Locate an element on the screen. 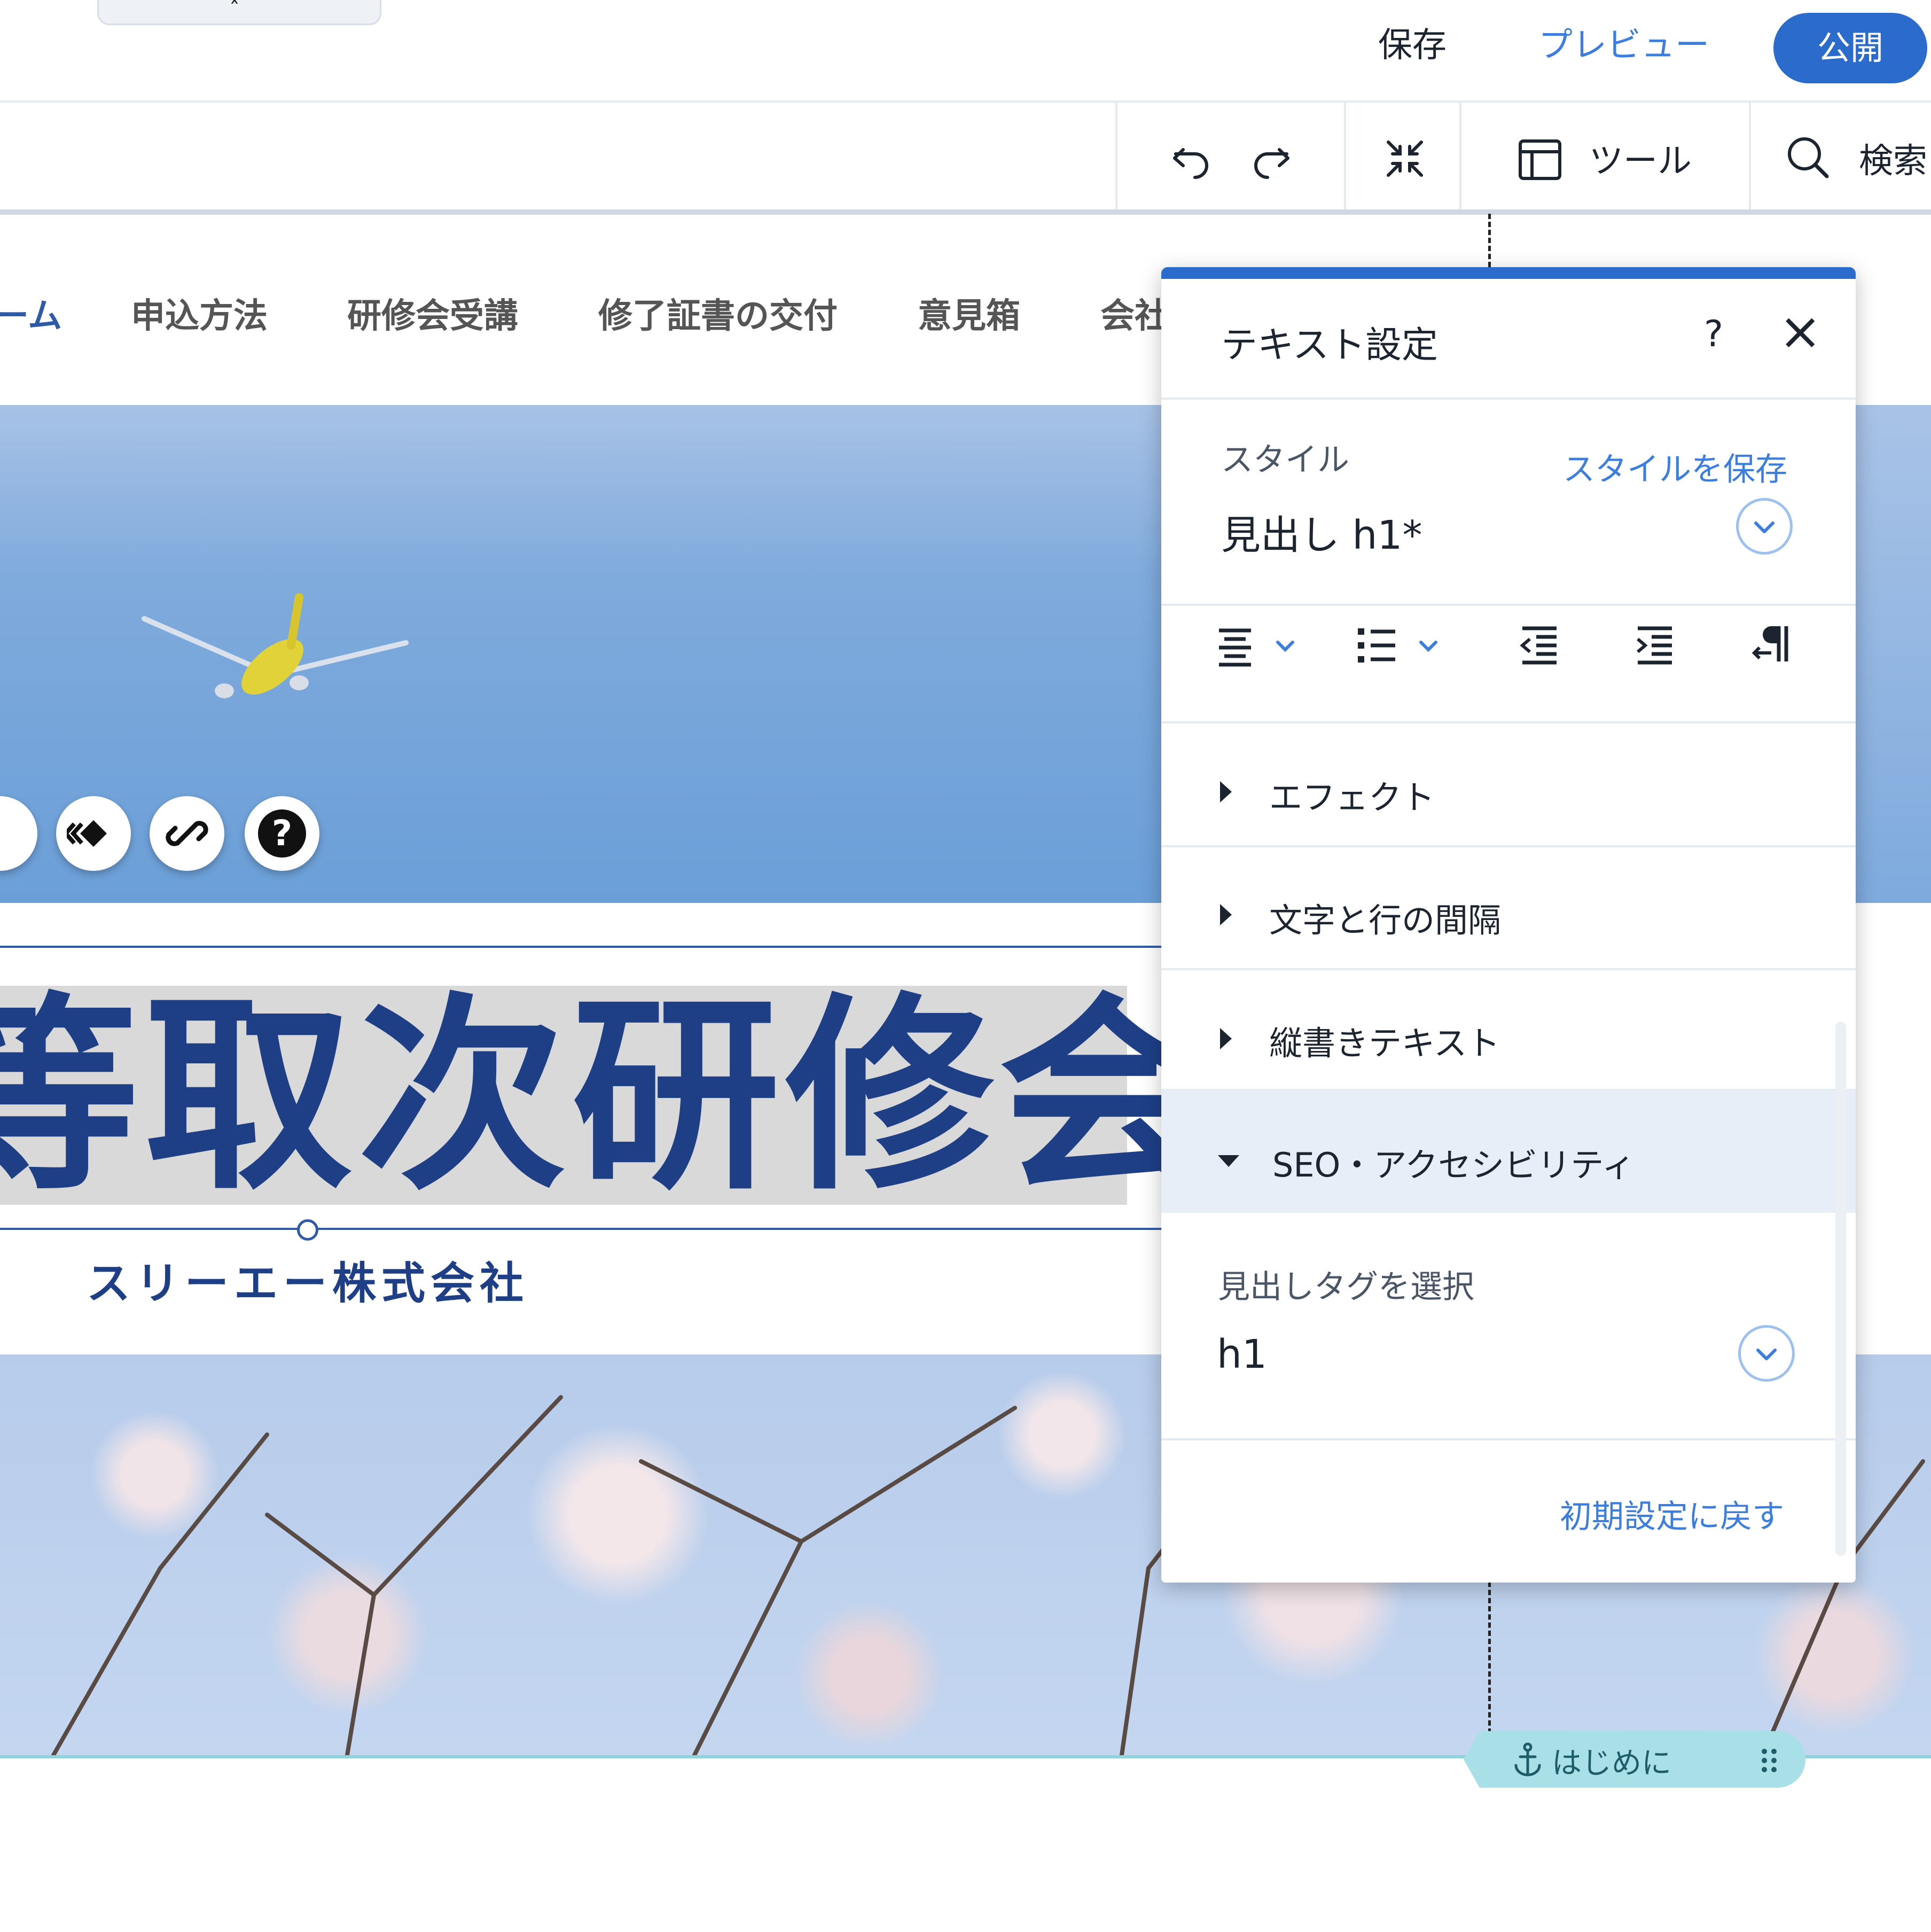  section-spacing: 文字と行の間隔 is located at coordinates (1385, 917).